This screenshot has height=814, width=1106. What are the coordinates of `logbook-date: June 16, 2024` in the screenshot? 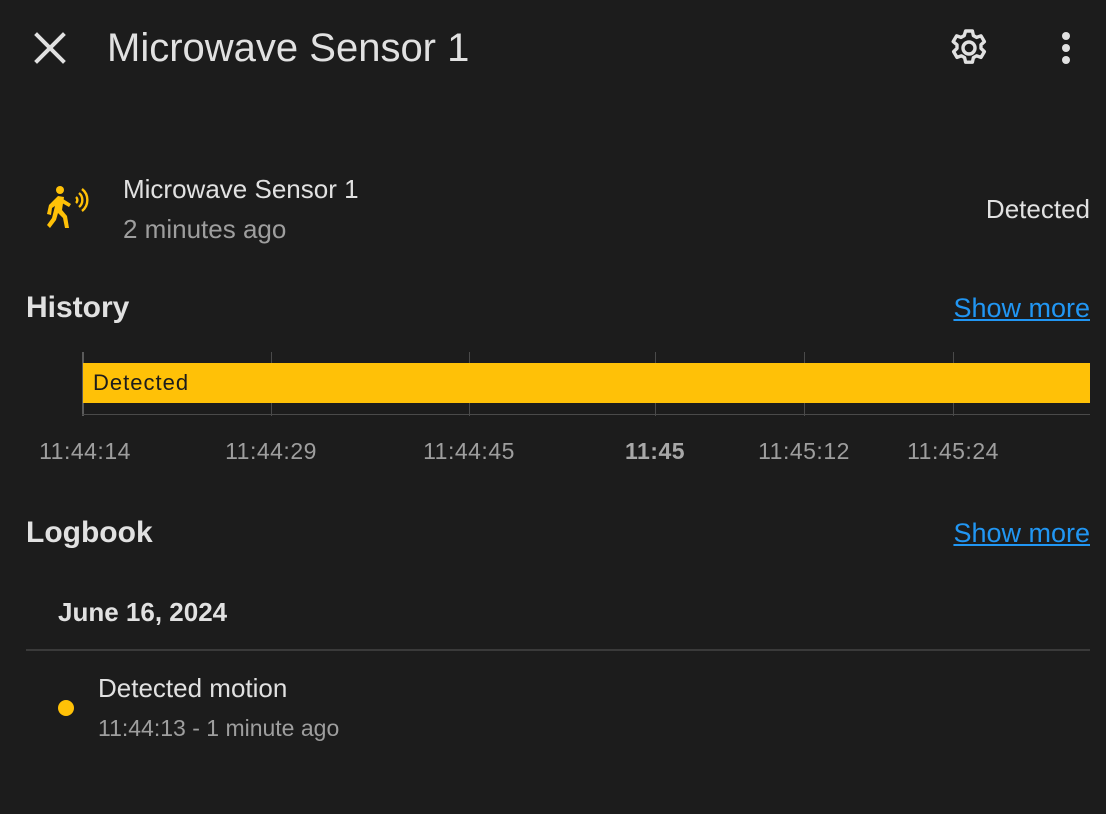 It's located at (143, 612).